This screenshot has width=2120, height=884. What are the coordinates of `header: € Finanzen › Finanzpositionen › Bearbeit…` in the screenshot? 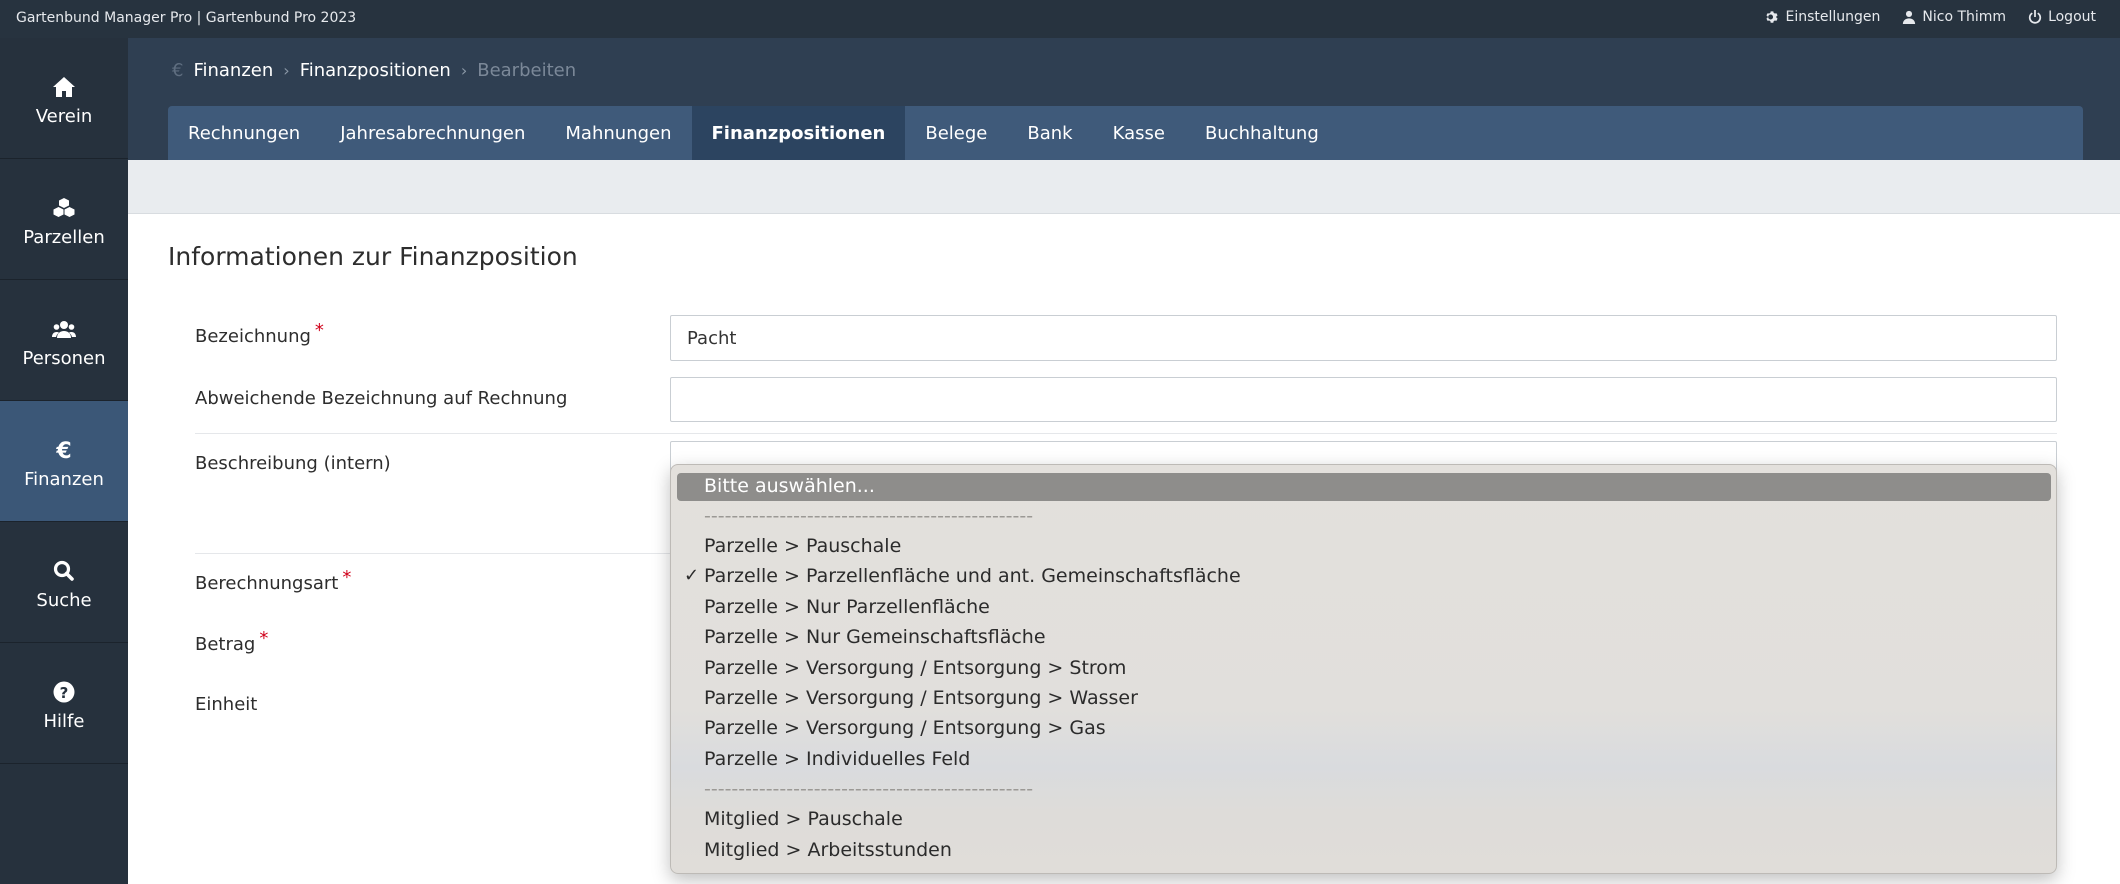 It's located at (1124, 99).